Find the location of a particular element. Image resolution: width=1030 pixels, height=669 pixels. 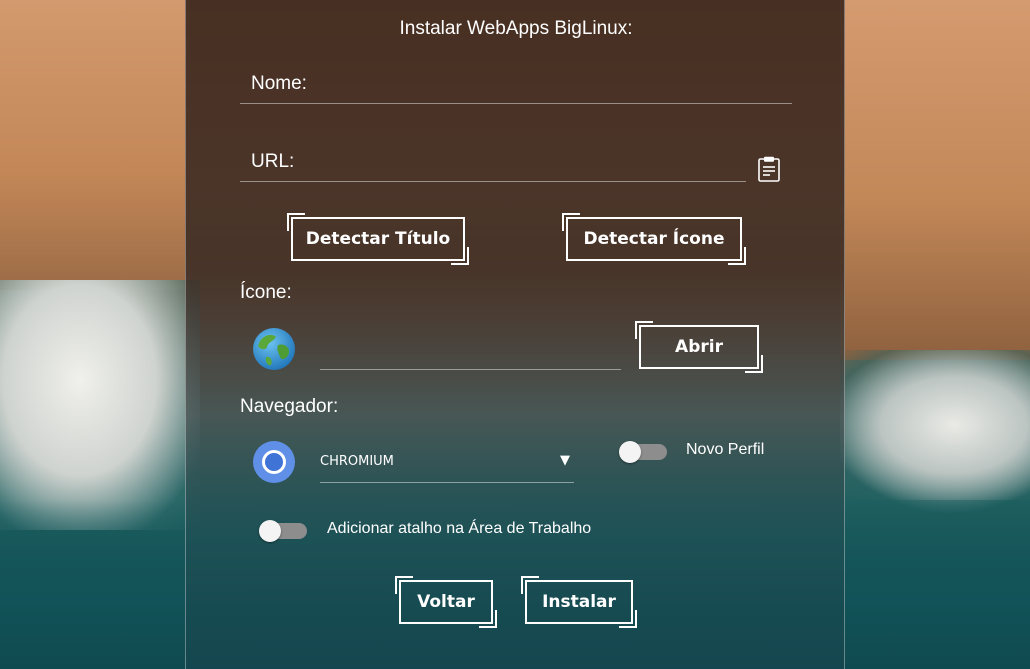

background-sand-left is located at coordinates (95, 145).